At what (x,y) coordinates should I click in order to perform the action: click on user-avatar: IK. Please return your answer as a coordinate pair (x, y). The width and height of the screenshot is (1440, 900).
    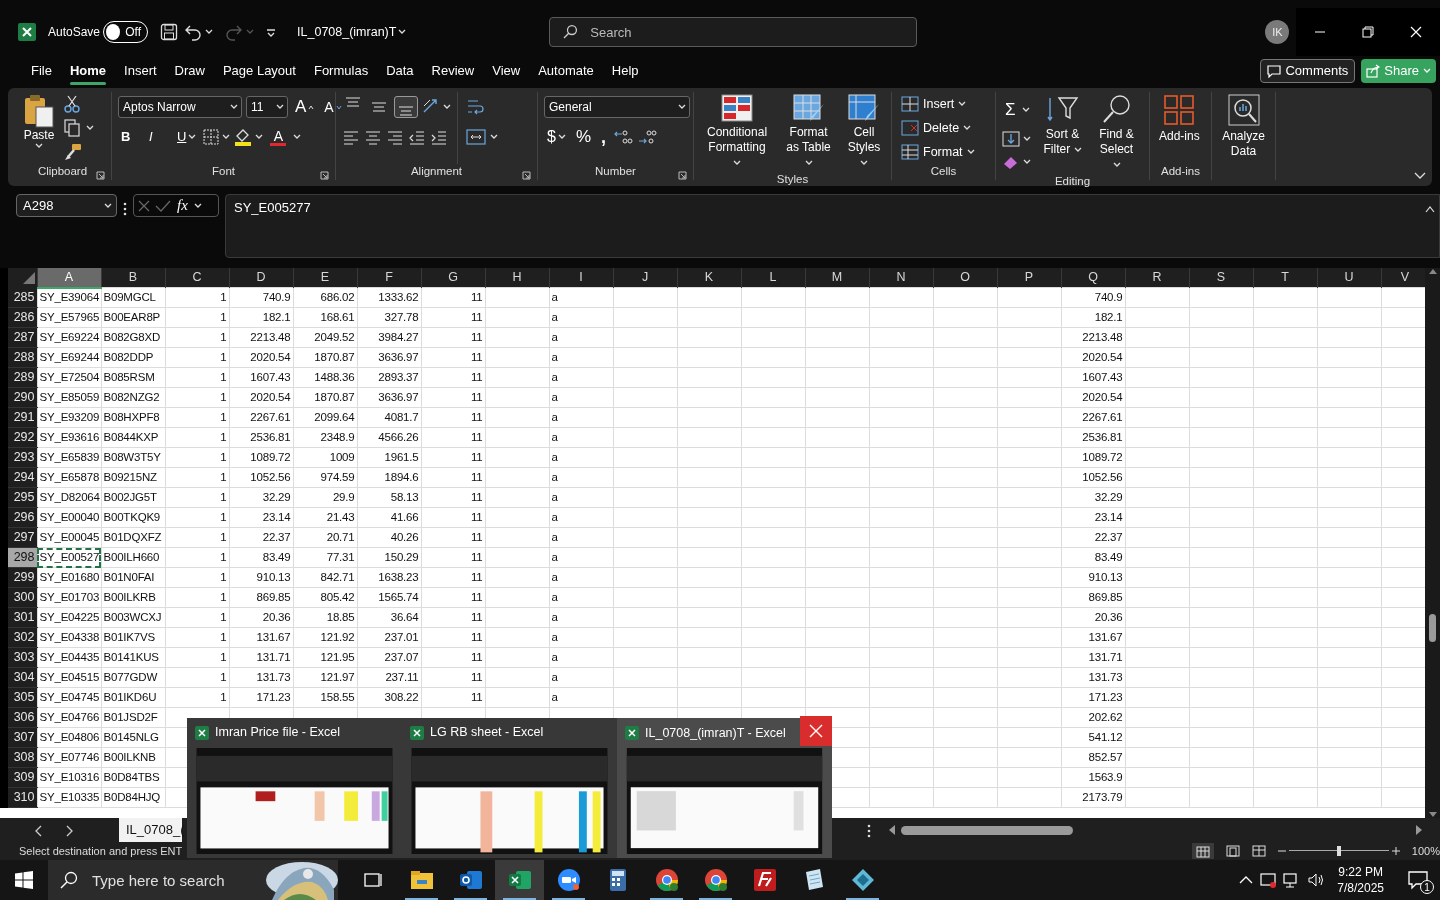
    Looking at the image, I should click on (1277, 32).